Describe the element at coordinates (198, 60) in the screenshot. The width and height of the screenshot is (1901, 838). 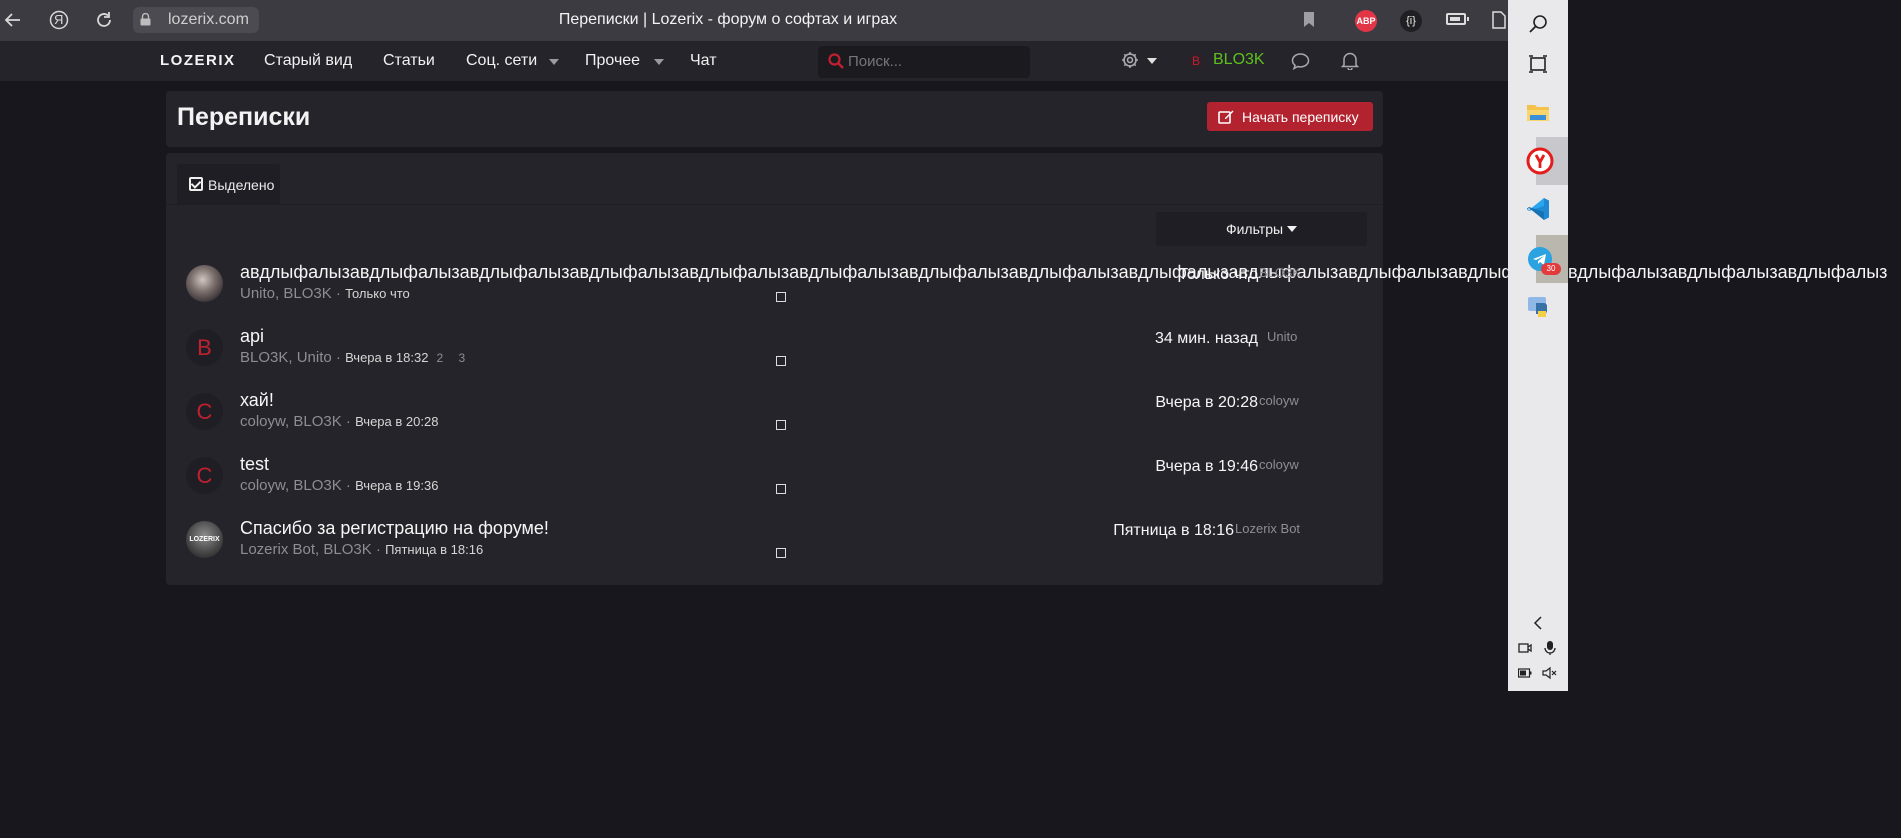
I see `site-logo: LOZERIX` at that location.